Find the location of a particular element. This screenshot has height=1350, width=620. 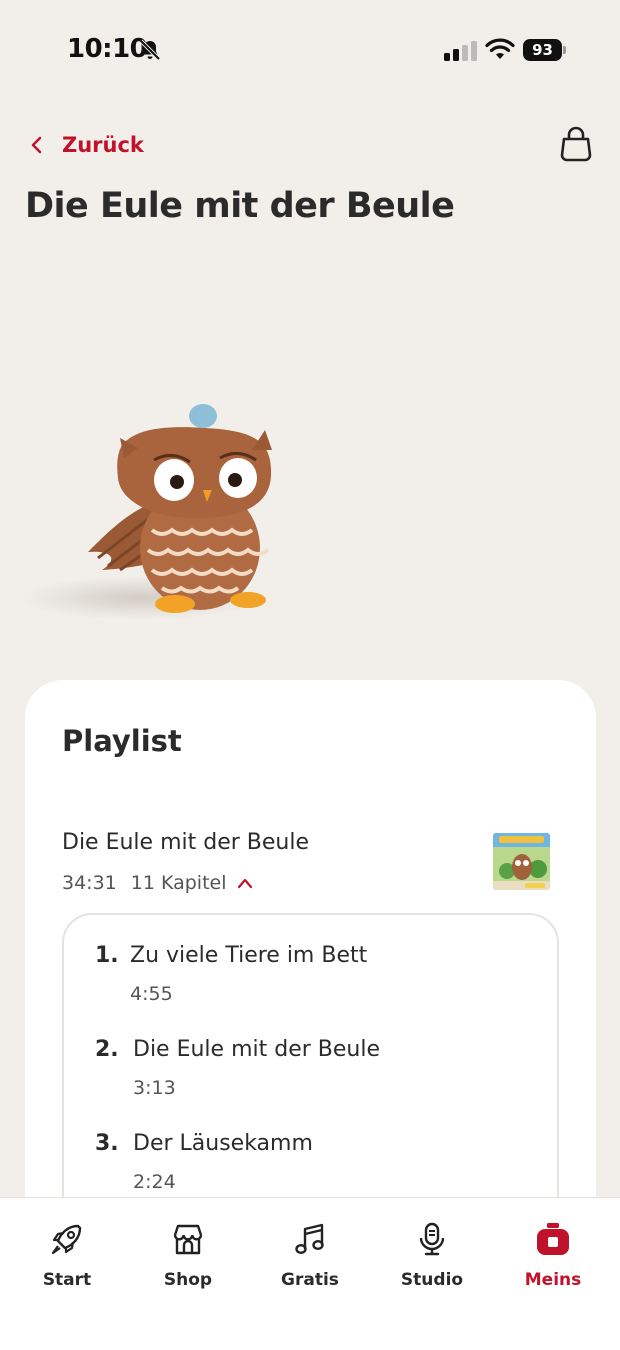

chevron-left-icon is located at coordinates (36, 145).